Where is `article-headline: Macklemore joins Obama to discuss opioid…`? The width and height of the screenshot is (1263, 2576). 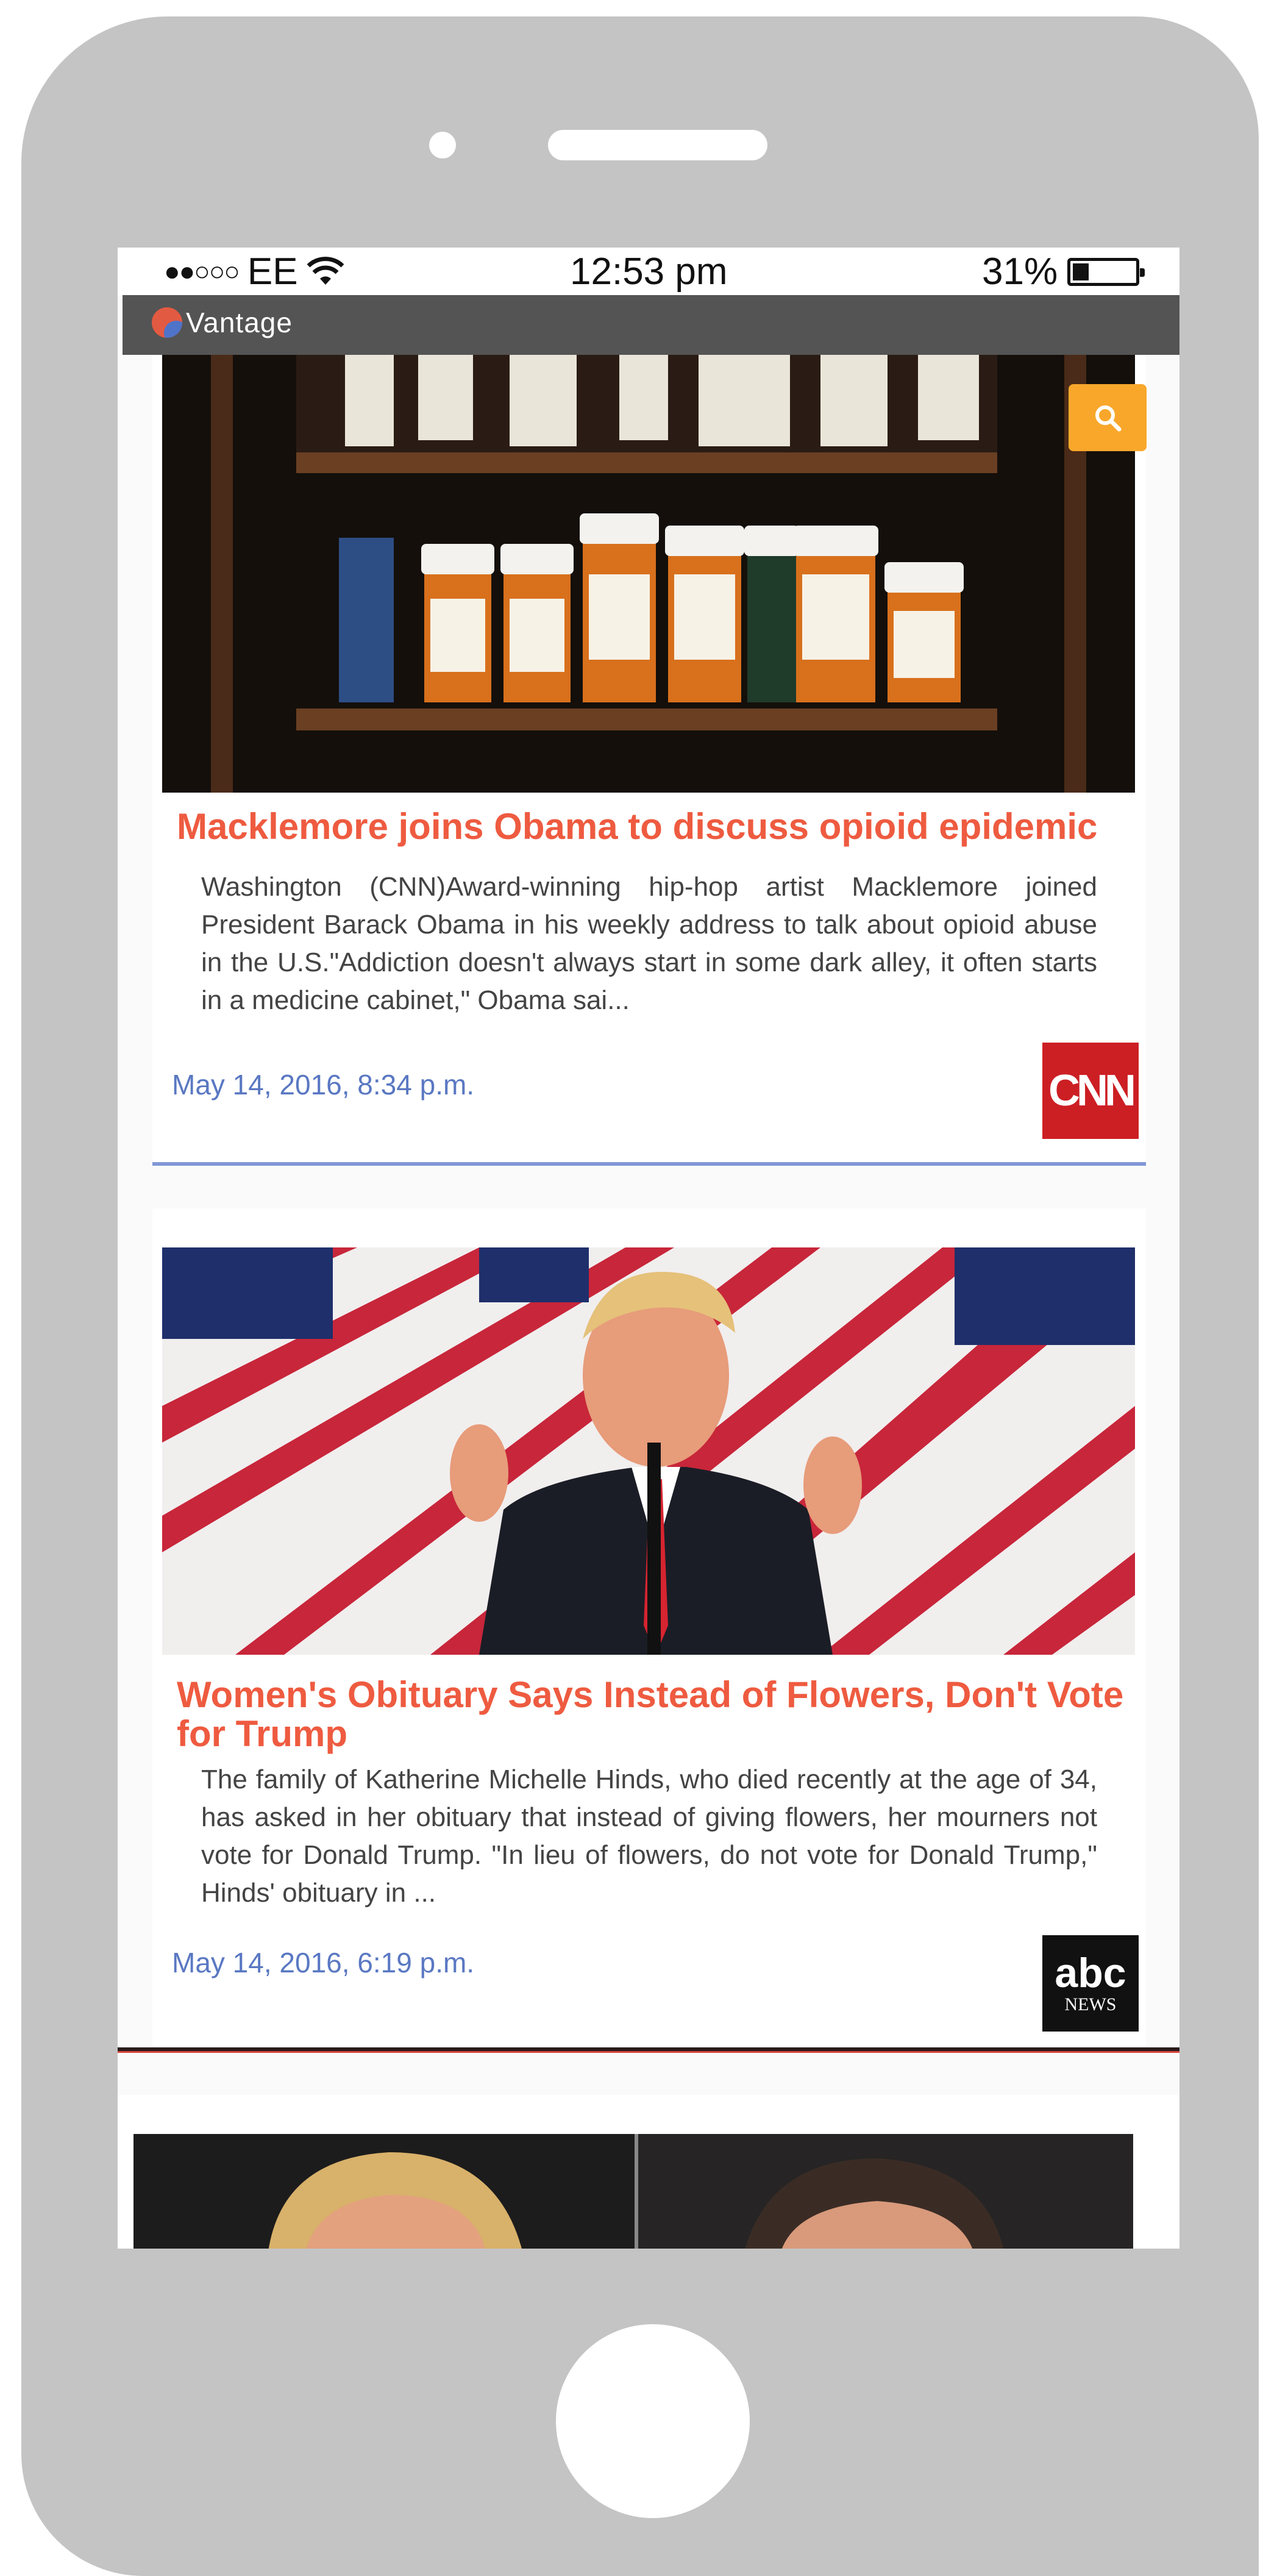
article-headline: Macklemore joins Obama to discuss opioid… is located at coordinates (652, 826).